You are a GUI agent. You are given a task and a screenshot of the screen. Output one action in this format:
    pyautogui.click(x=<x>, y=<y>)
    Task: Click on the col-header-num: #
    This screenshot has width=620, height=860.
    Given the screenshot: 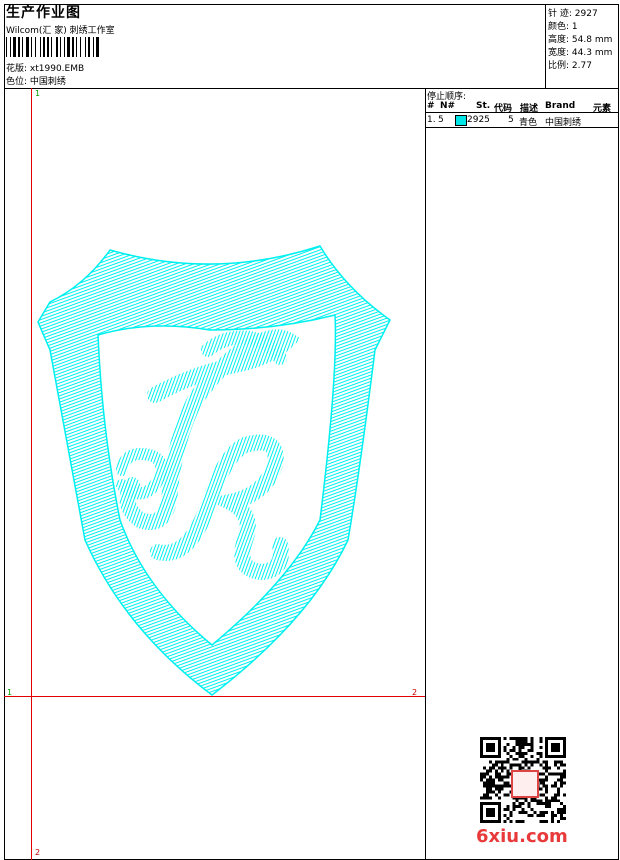 What is the action you would take?
    pyautogui.click(x=431, y=106)
    